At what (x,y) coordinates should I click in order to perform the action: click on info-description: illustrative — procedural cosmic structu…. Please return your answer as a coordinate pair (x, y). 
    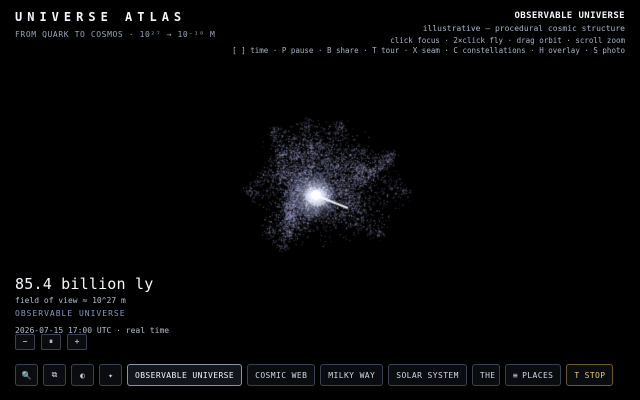
    Looking at the image, I should click on (523, 28).